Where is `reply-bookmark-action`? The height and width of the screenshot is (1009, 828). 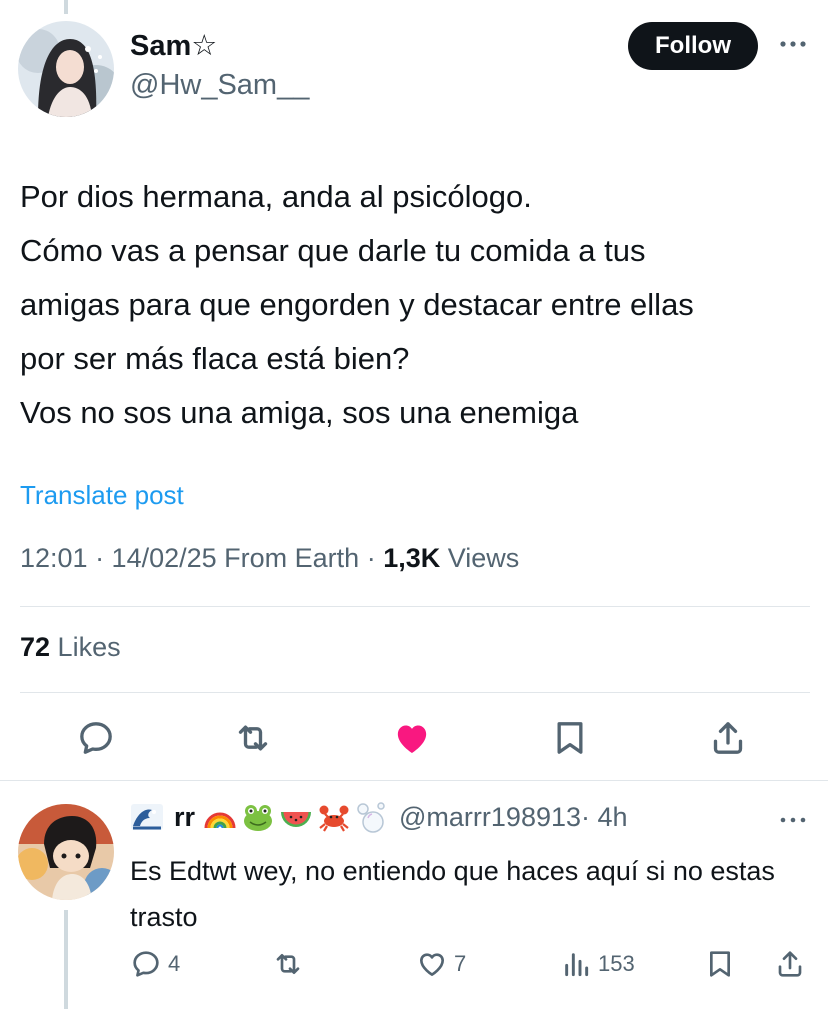
reply-bookmark-action is located at coordinates (723, 964).